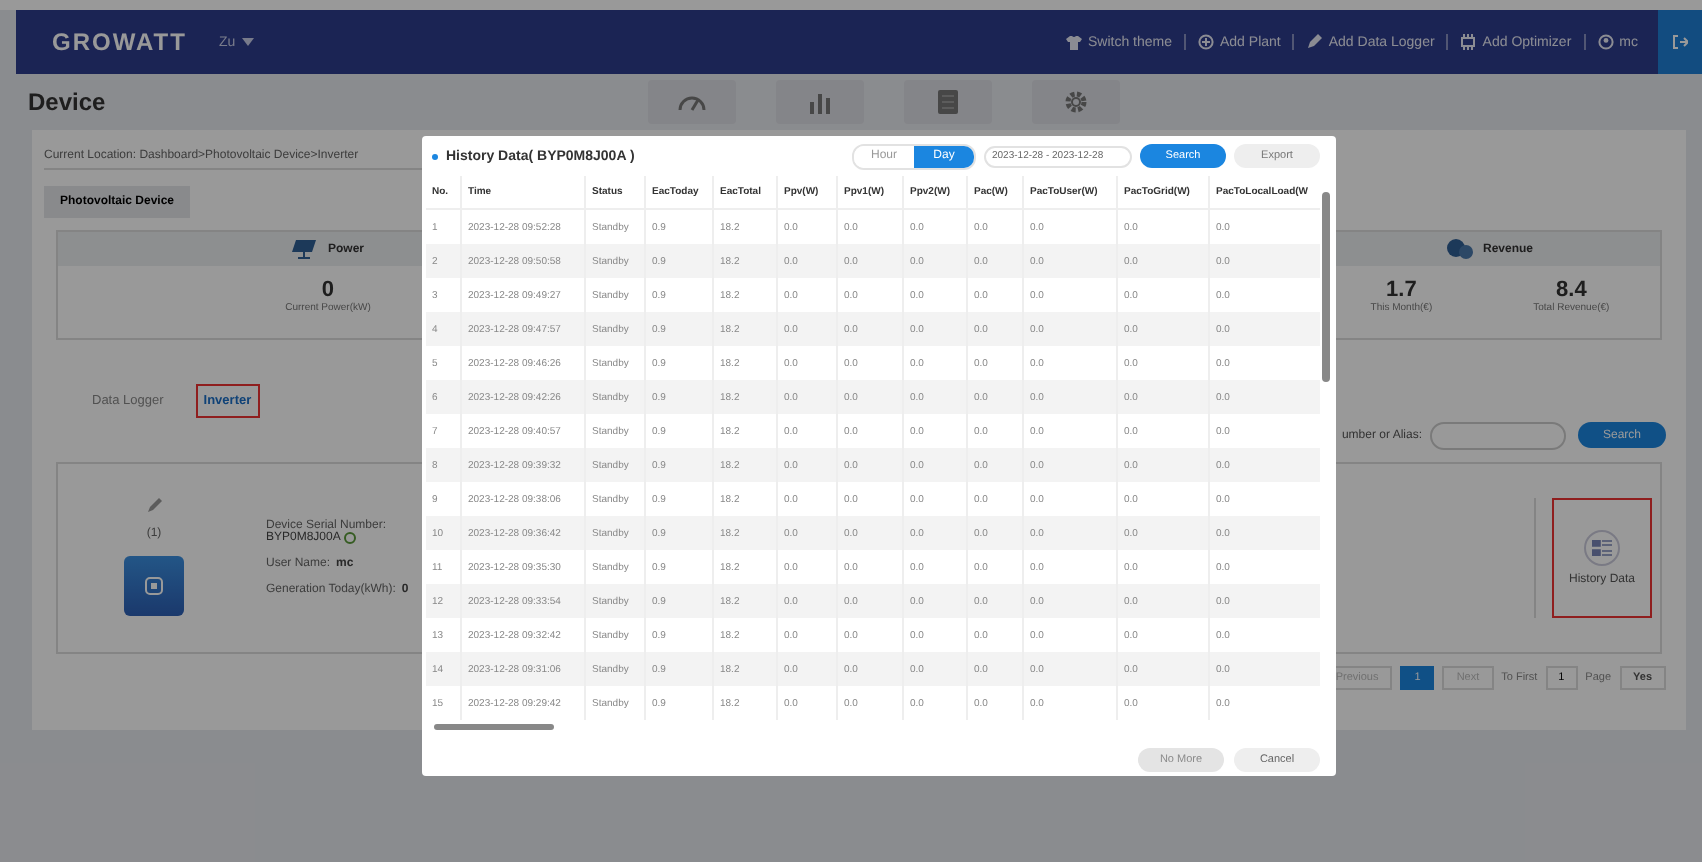 The image size is (1702, 862). What do you see at coordinates (328, 290) in the screenshot?
I see `stat-value: 0` at bounding box center [328, 290].